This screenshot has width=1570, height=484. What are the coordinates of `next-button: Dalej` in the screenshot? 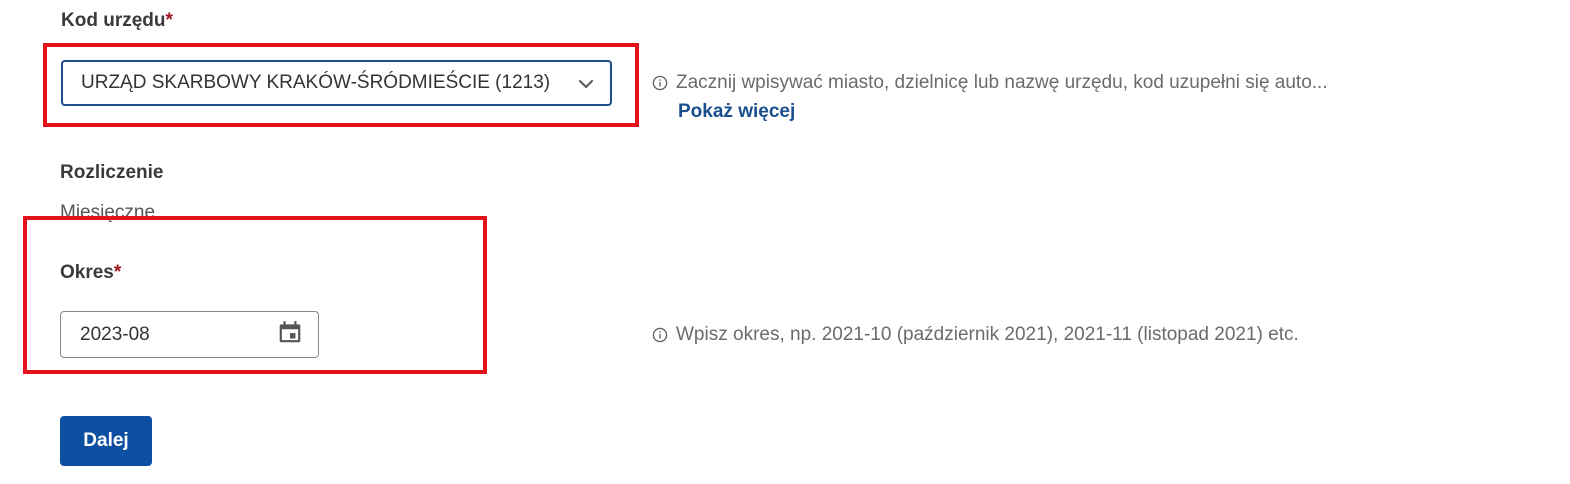 It's located at (106, 441).